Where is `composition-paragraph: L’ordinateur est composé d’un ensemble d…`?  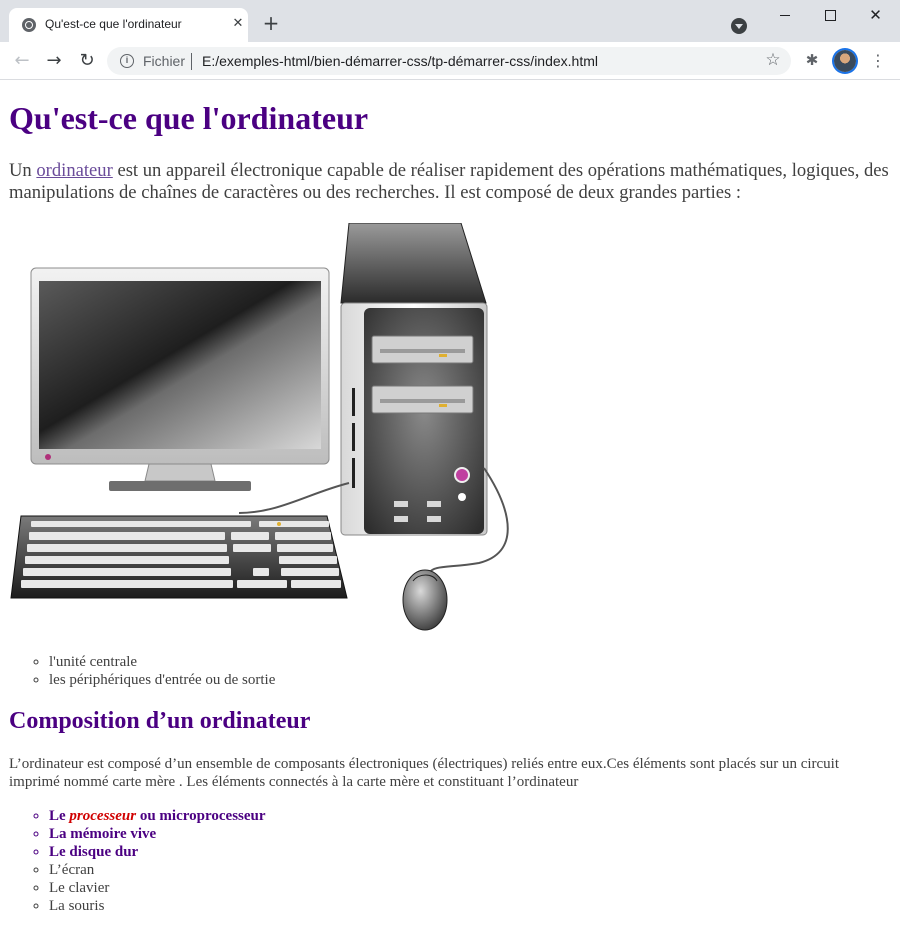 composition-paragraph: L’ordinateur est composé d’un ensemble d… is located at coordinates (424, 773).